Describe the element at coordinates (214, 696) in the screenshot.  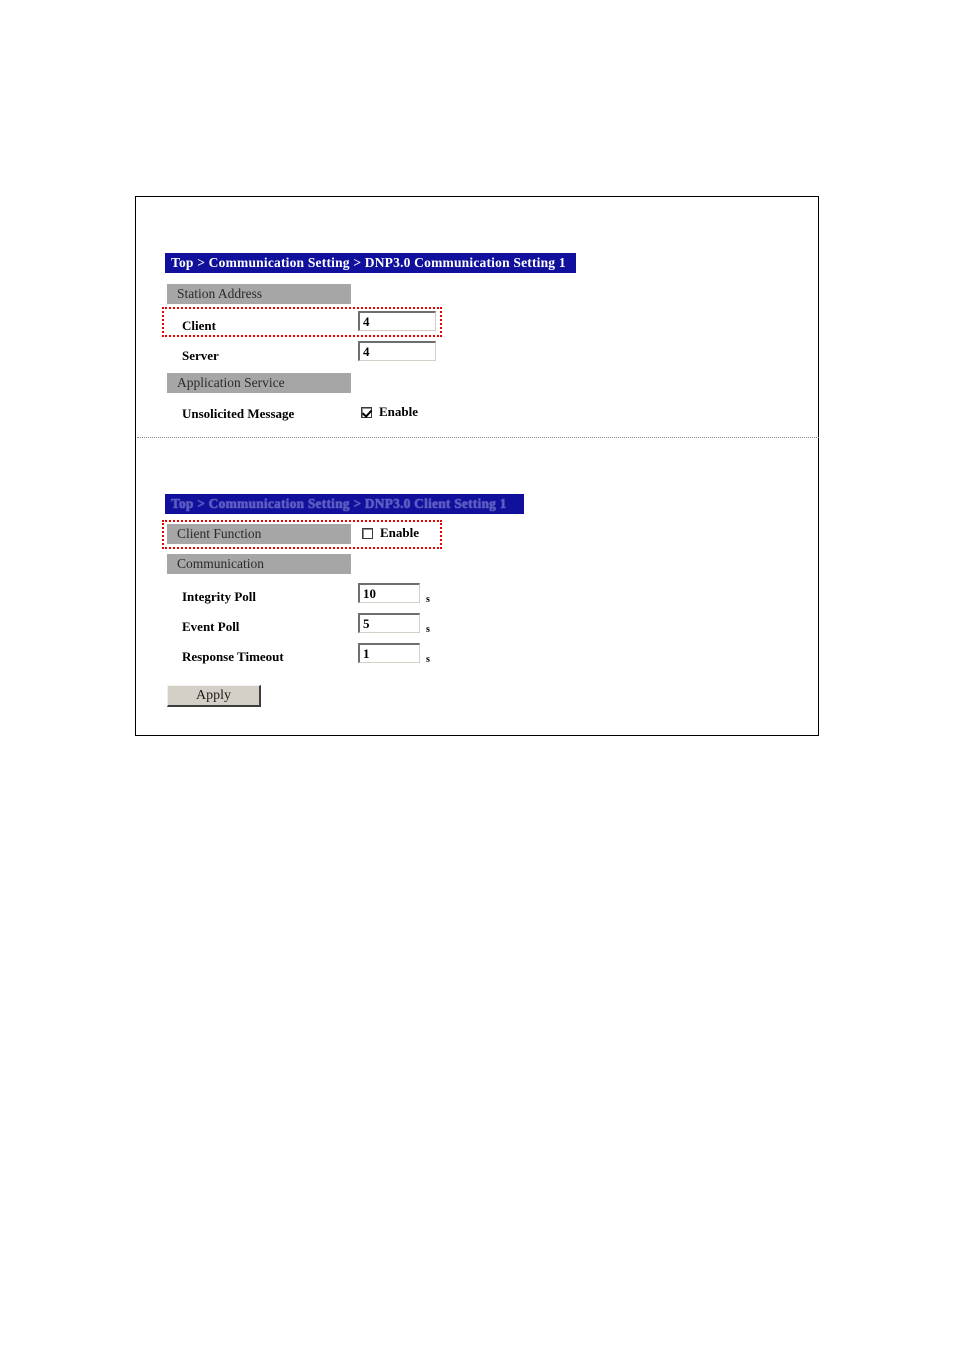
I see `apply-button: Apply` at that location.